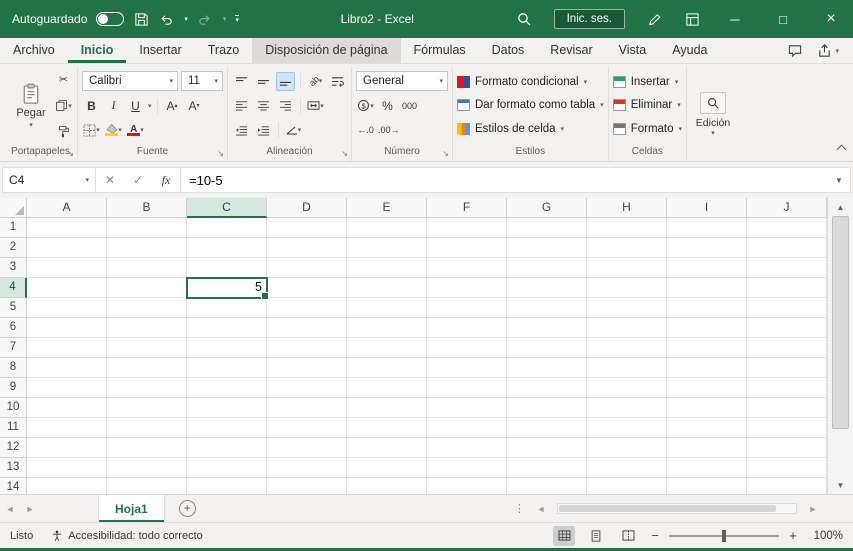  Describe the element at coordinates (655, 535) in the screenshot. I see `zoom-out-button: −` at that location.